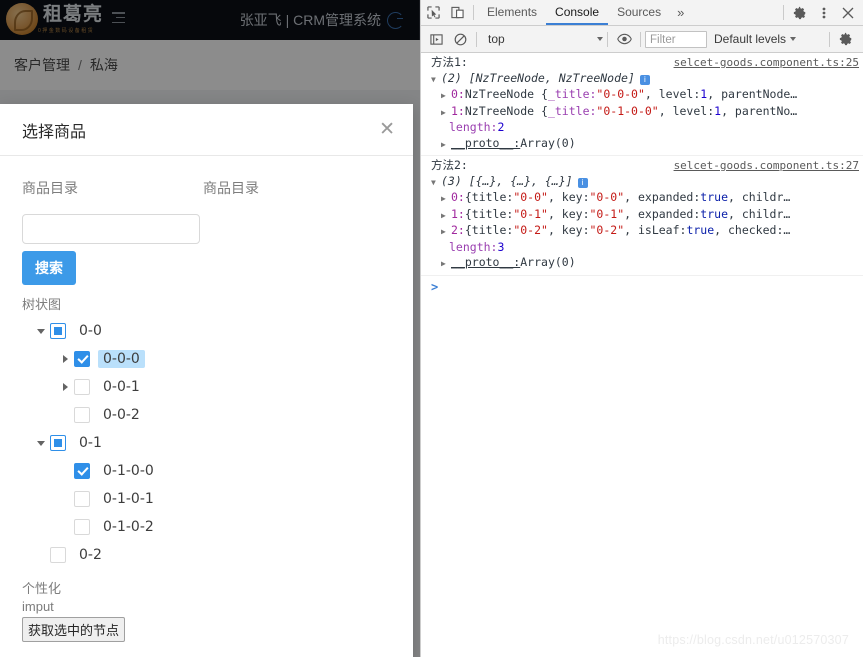 The height and width of the screenshot is (659, 863). What do you see at coordinates (542, 39) in the screenshot?
I see `execution-context-select: top` at bounding box center [542, 39].